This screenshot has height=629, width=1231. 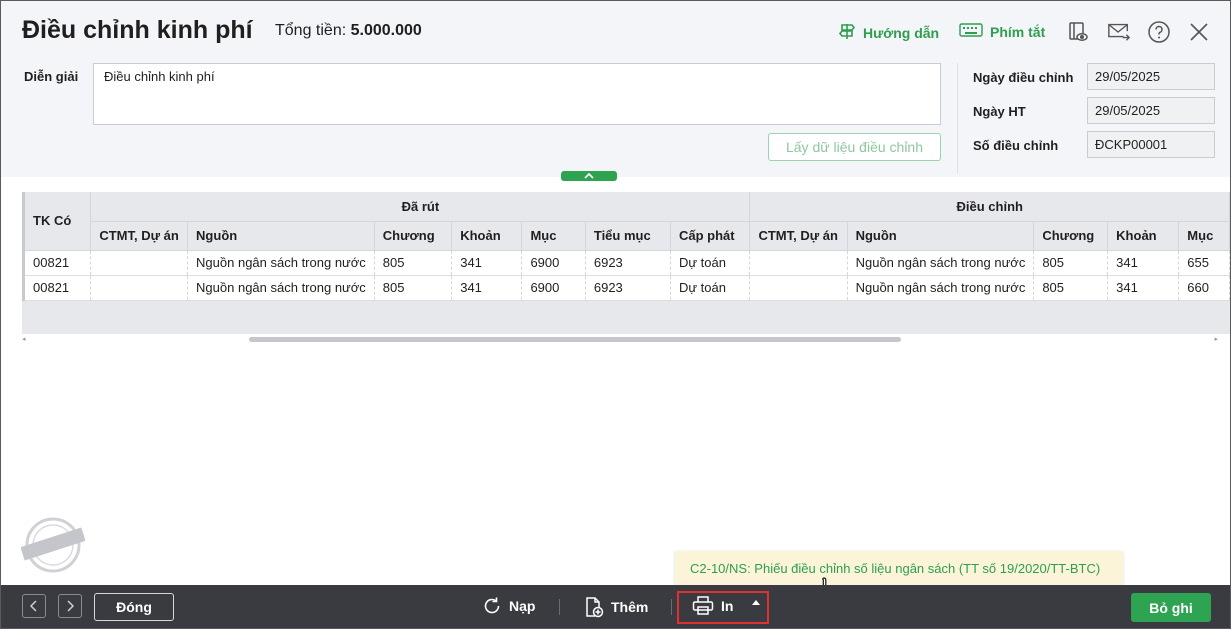 I want to click on add-document-icon, so click(x=595, y=607).